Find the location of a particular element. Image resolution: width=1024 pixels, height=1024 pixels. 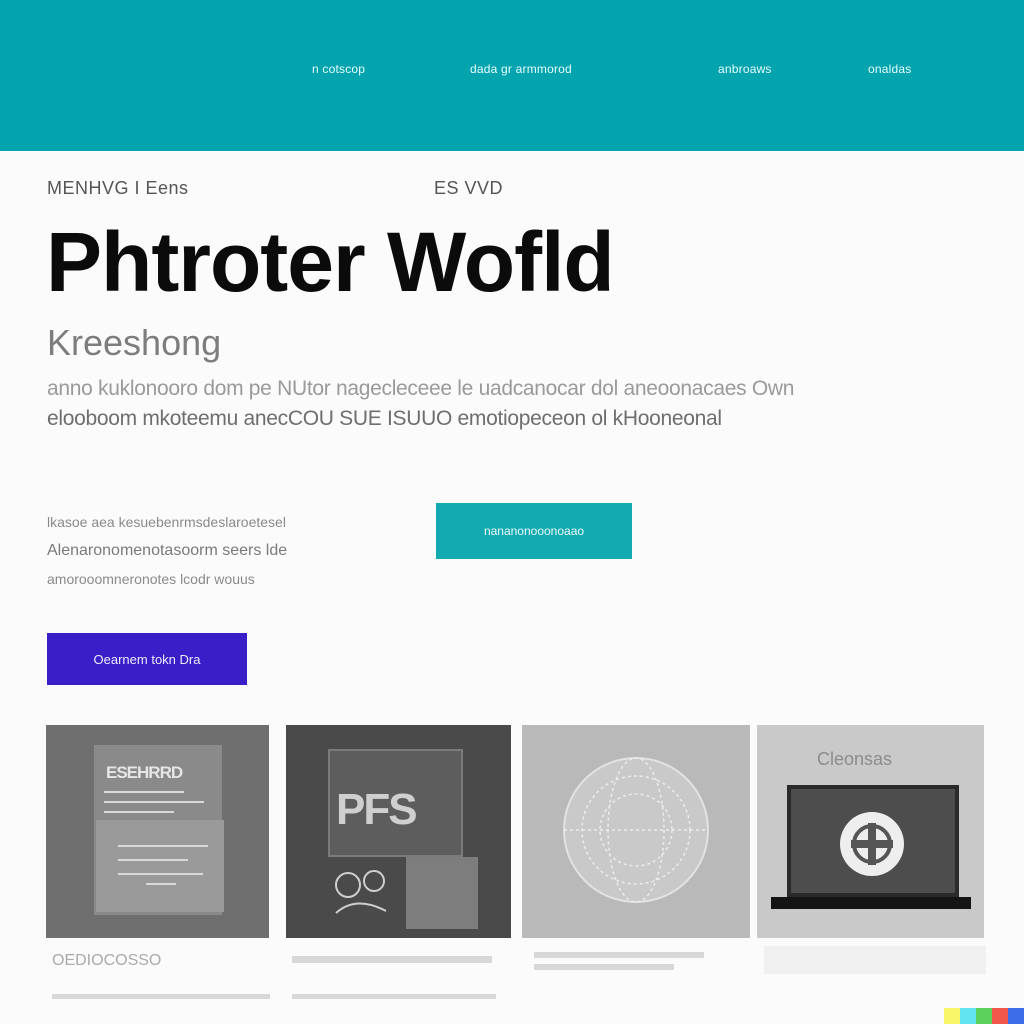

secondary-line-3: amorooomneronotes lcodr wouus is located at coordinates (151, 579).